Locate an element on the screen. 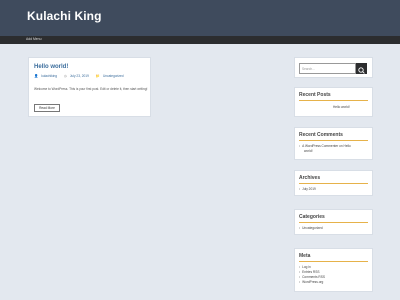 The height and width of the screenshot is (300, 400). folder-icon: 📁 is located at coordinates (97, 76).